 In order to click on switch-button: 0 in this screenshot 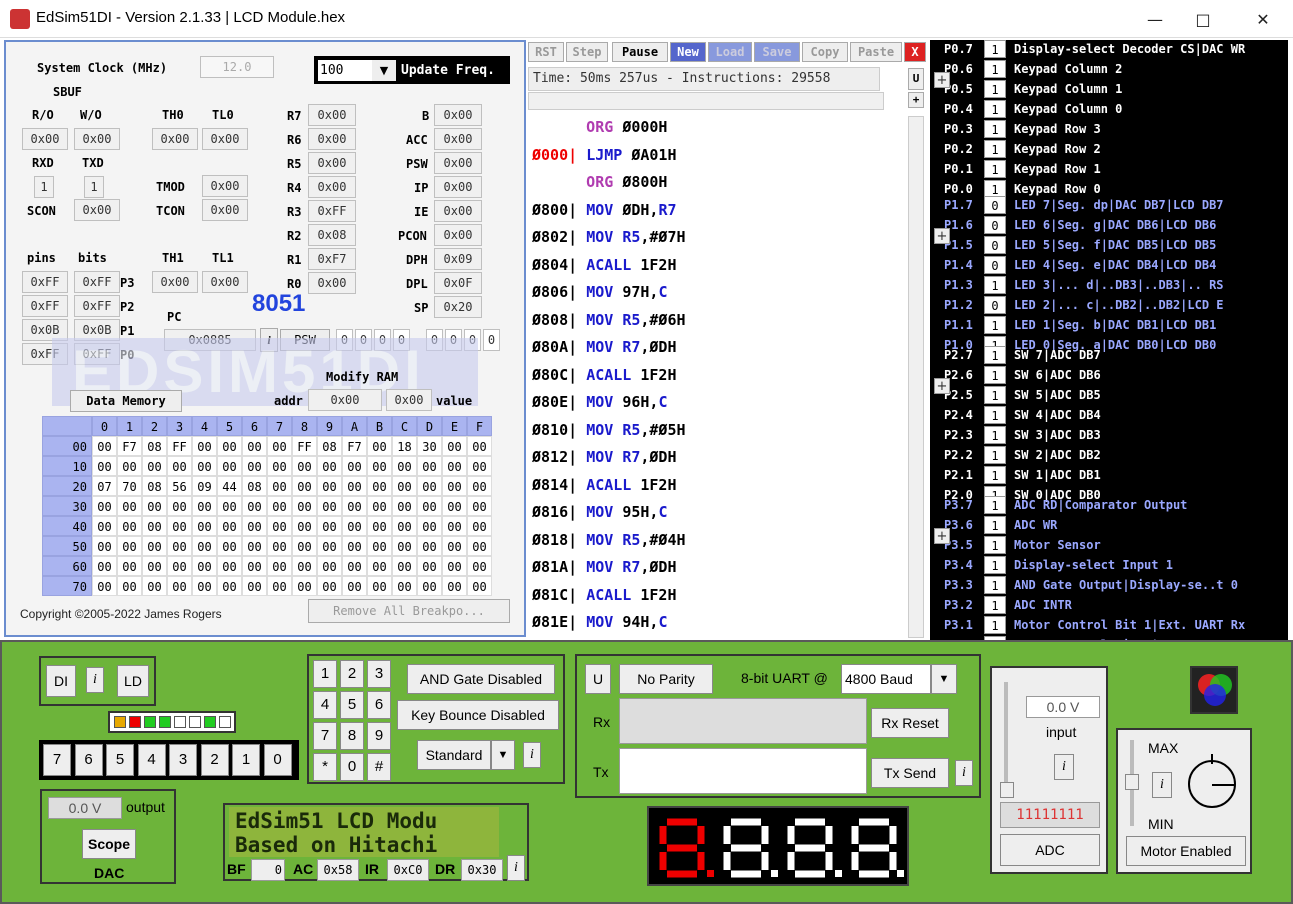, I will do `click(277, 760)`.